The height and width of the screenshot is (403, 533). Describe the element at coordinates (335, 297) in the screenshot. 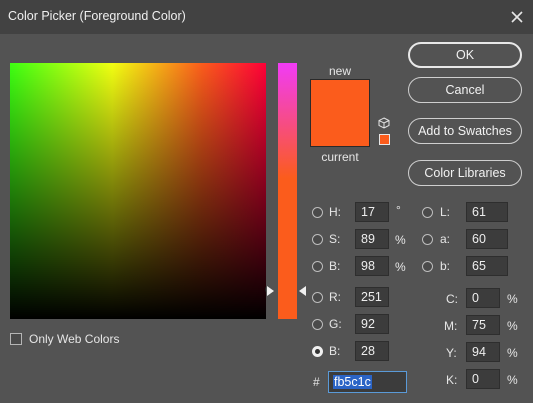

I see `red-label: R:` at that location.